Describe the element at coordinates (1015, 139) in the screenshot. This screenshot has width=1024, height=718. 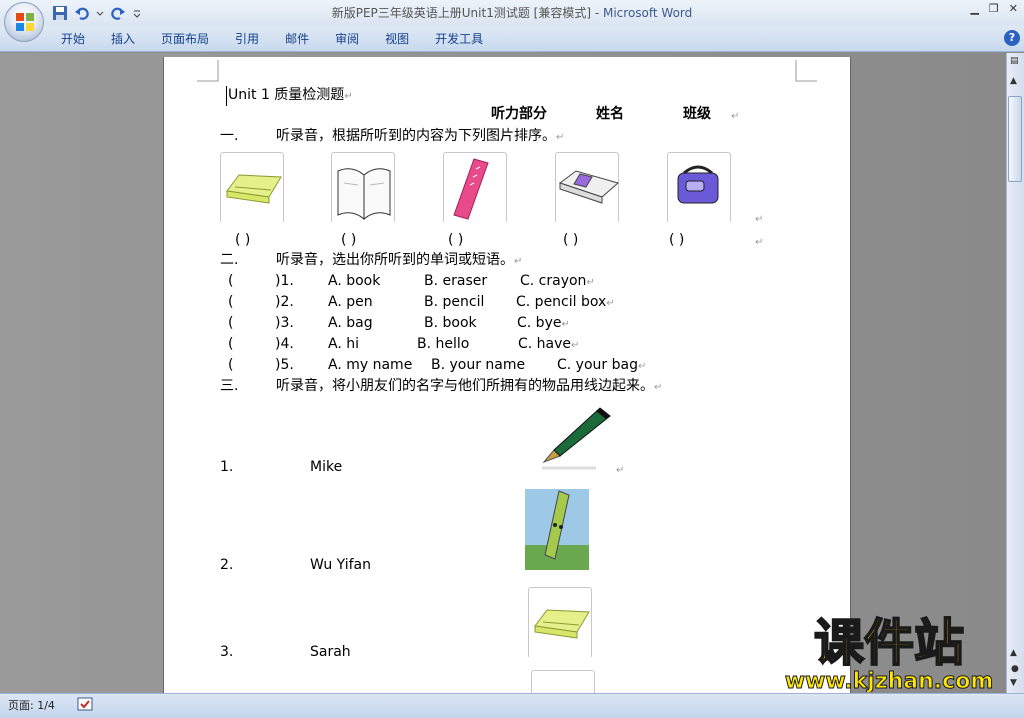
I see `scrollbar-thumb` at that location.